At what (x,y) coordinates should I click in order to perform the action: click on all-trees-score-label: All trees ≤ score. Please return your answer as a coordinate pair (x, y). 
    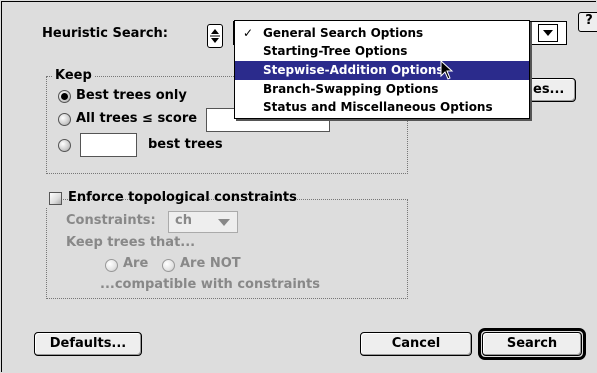
    Looking at the image, I should click on (137, 118).